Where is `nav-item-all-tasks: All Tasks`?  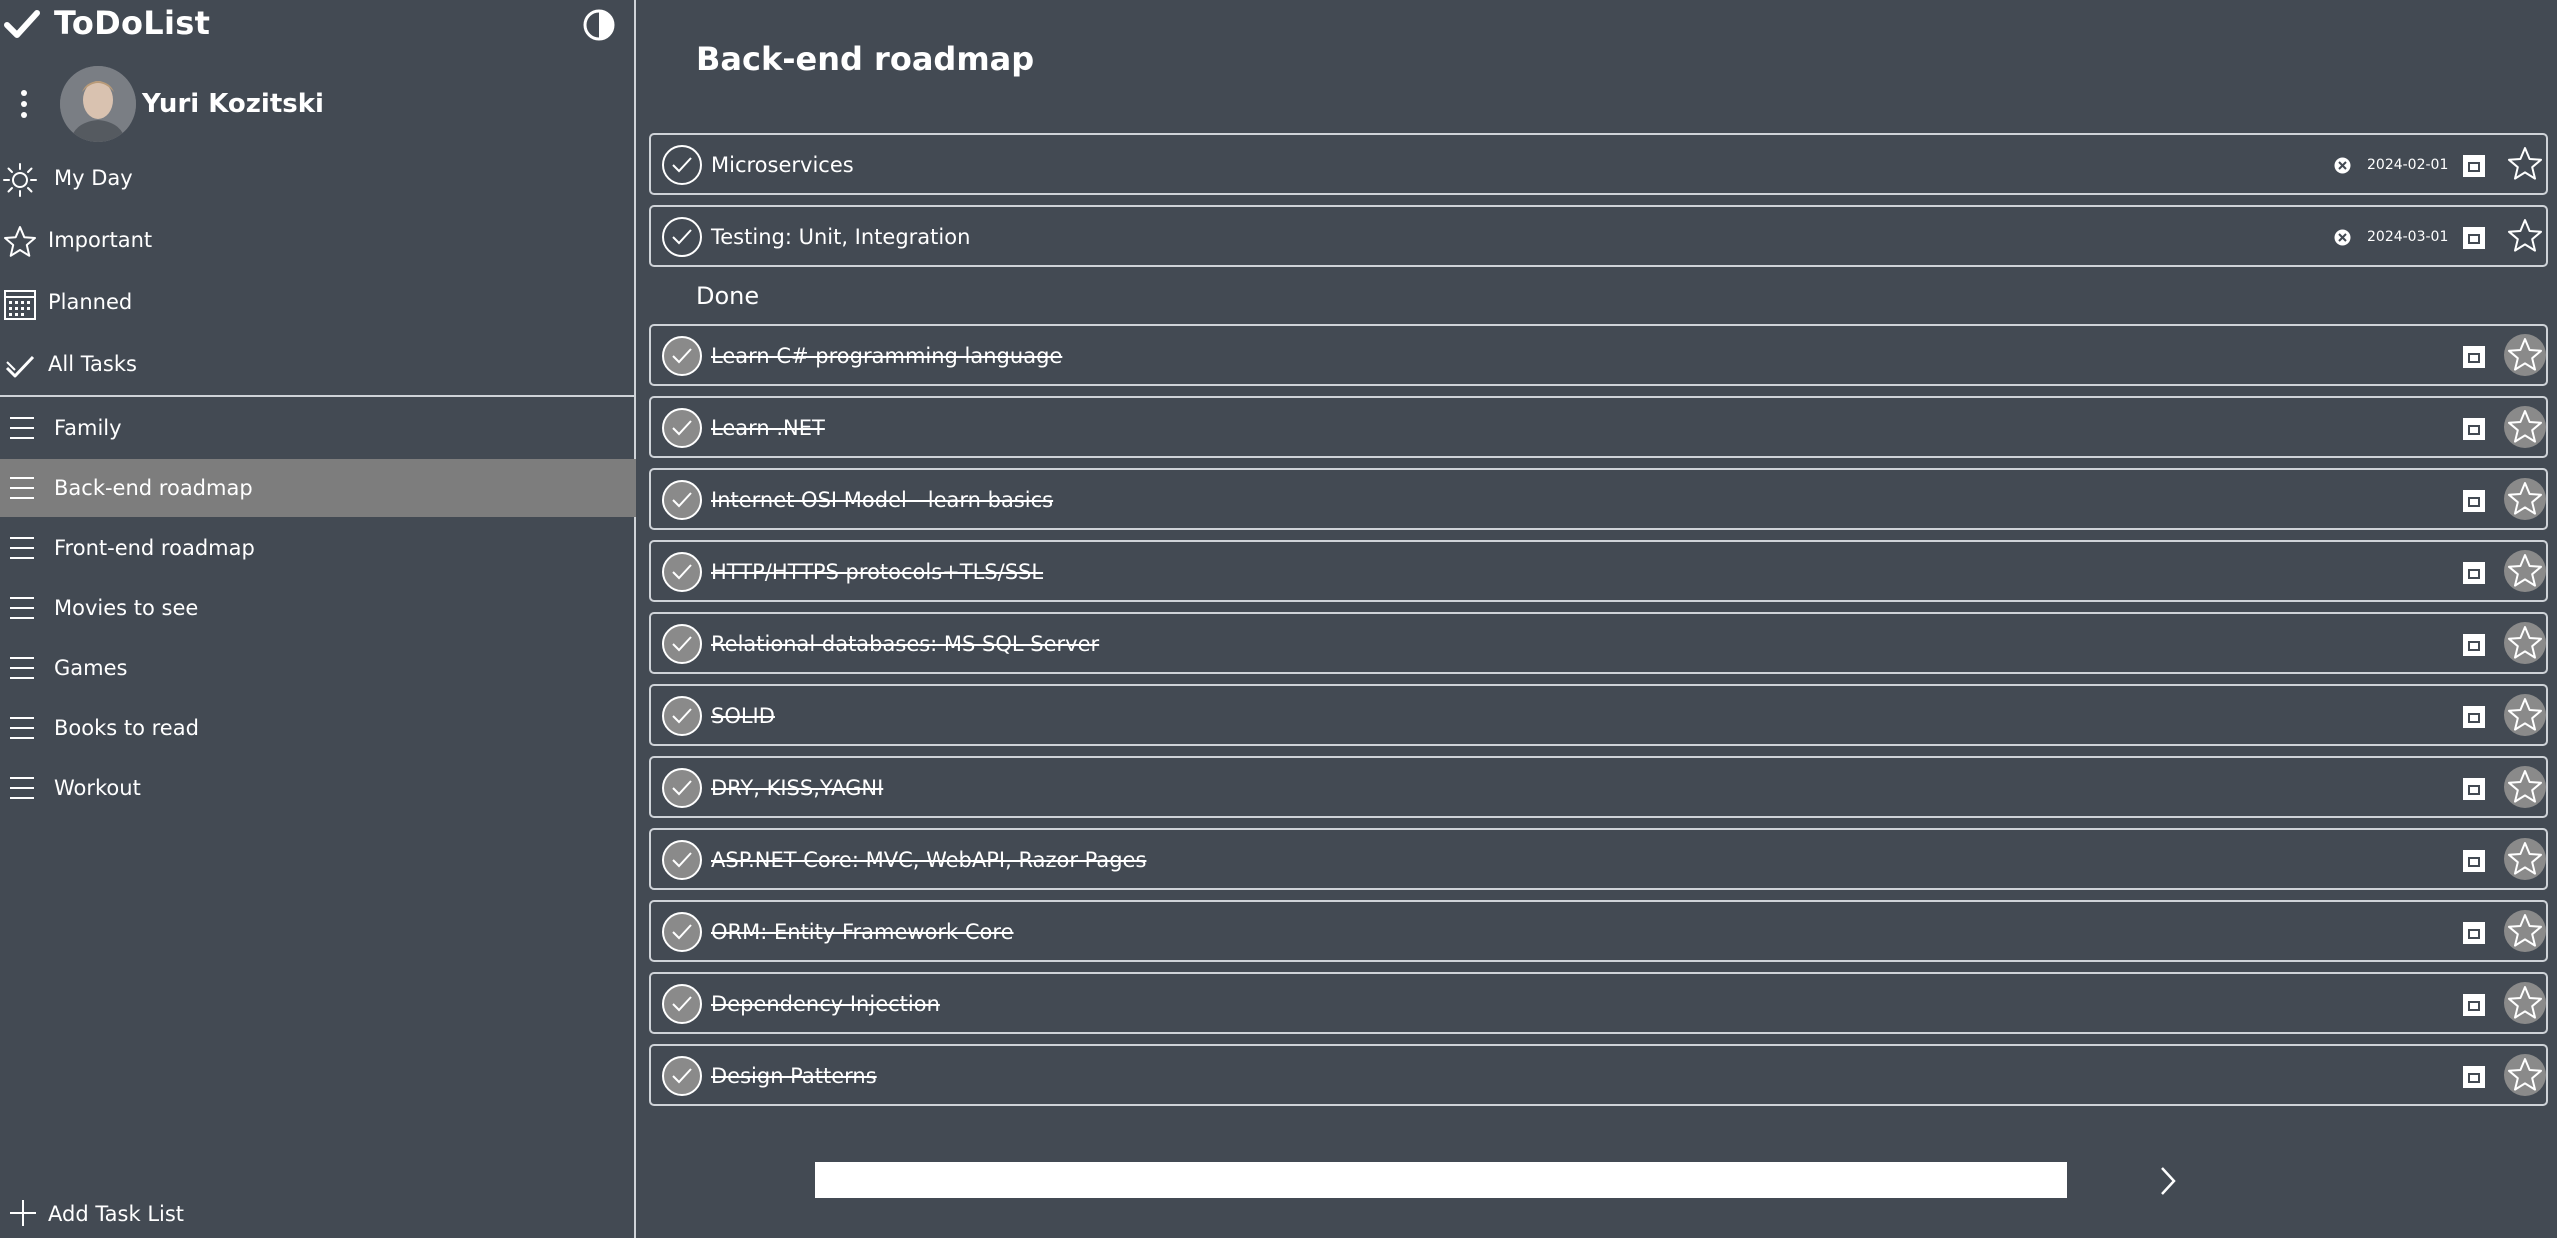 nav-item-all-tasks: All Tasks is located at coordinates (318, 365).